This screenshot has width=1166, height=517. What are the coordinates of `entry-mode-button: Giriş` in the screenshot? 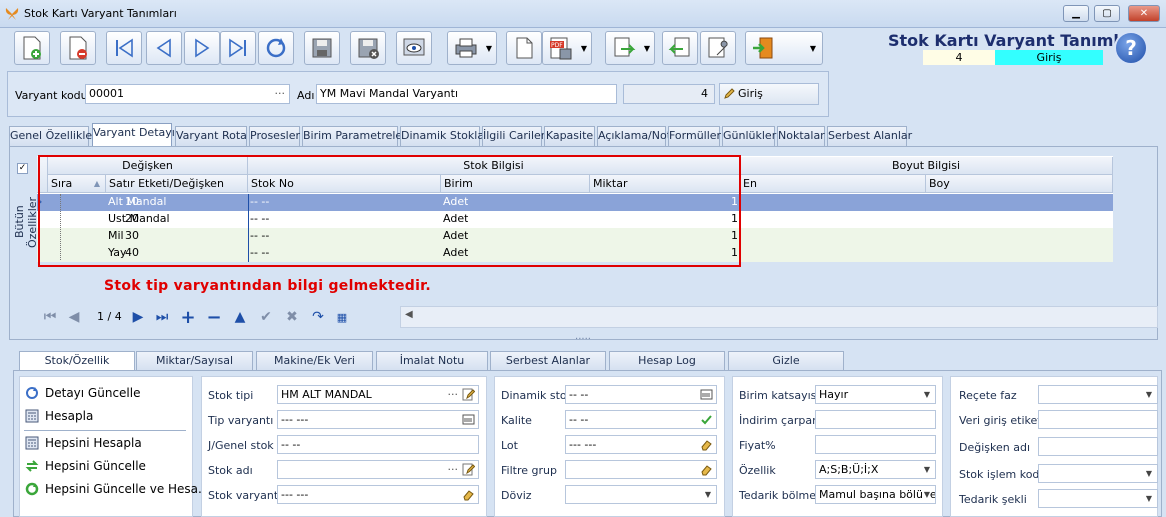 It's located at (769, 94).